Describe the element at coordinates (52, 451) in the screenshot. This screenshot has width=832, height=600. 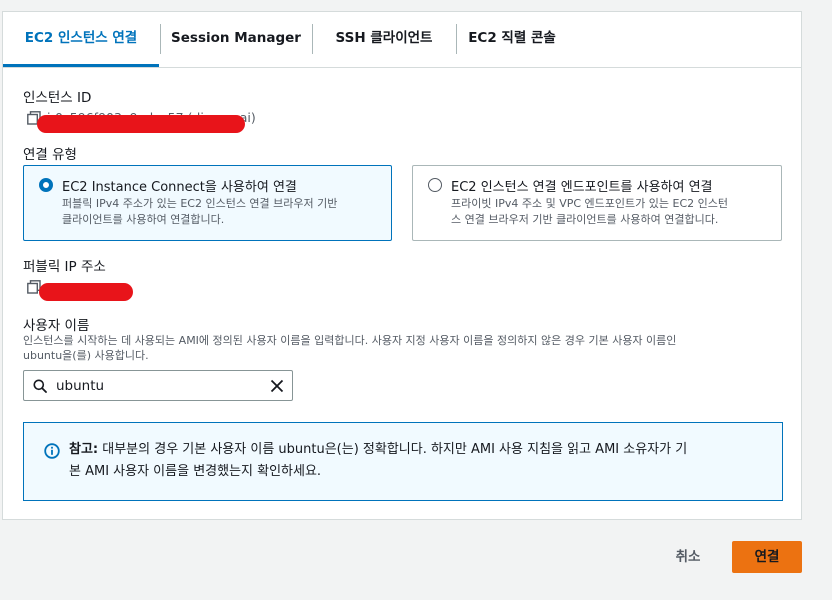
I see `info-icon` at that location.